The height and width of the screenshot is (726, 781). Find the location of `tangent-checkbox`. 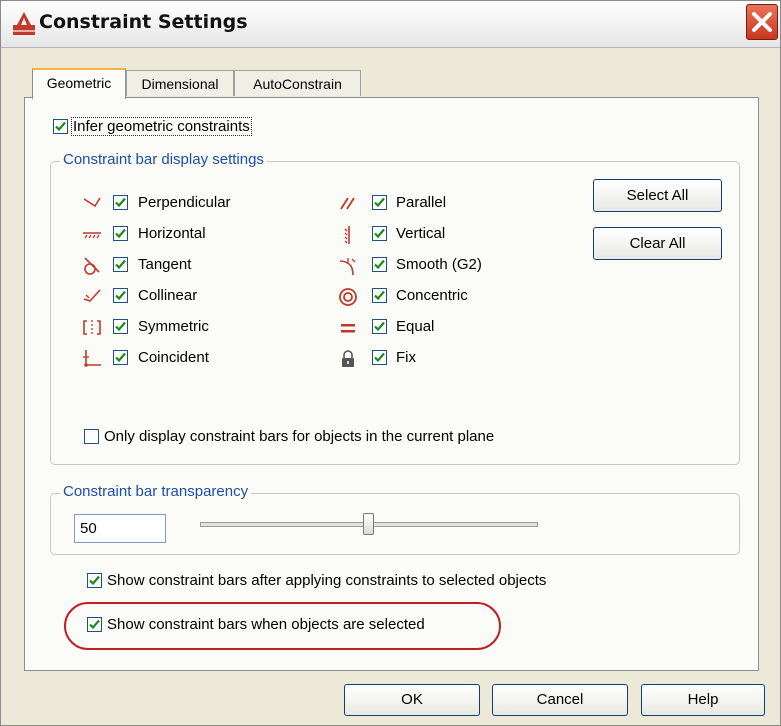

tangent-checkbox is located at coordinates (120, 264).